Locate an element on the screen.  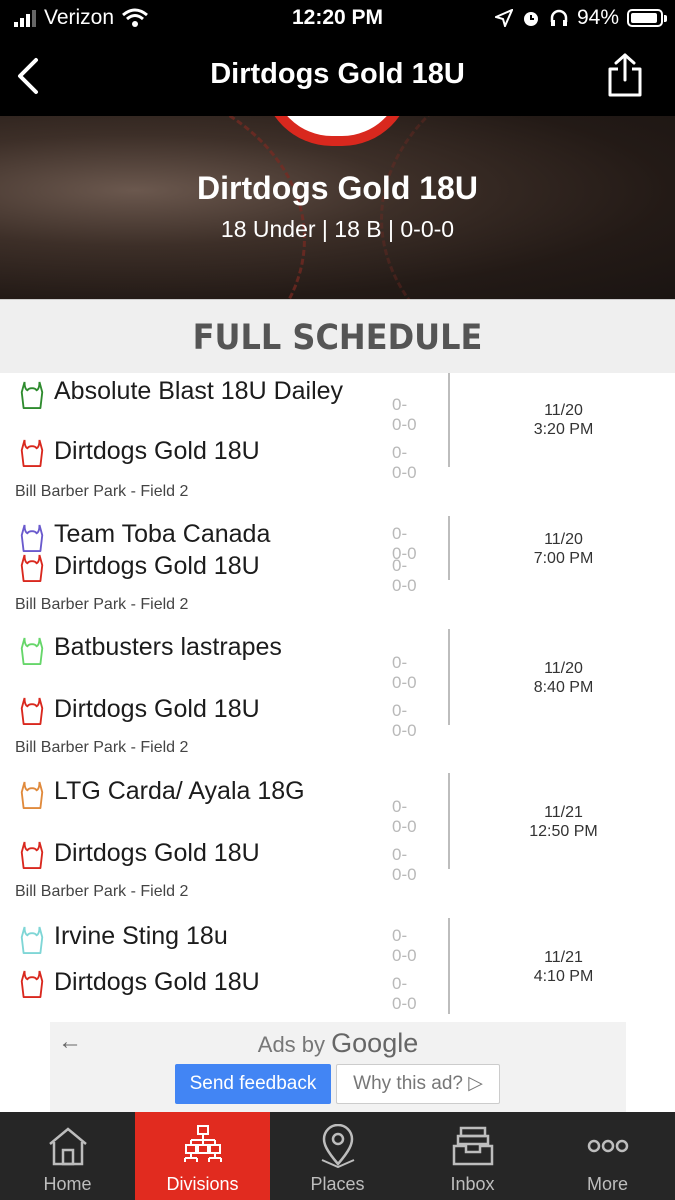
more-icon is located at coordinates (607, 1146).